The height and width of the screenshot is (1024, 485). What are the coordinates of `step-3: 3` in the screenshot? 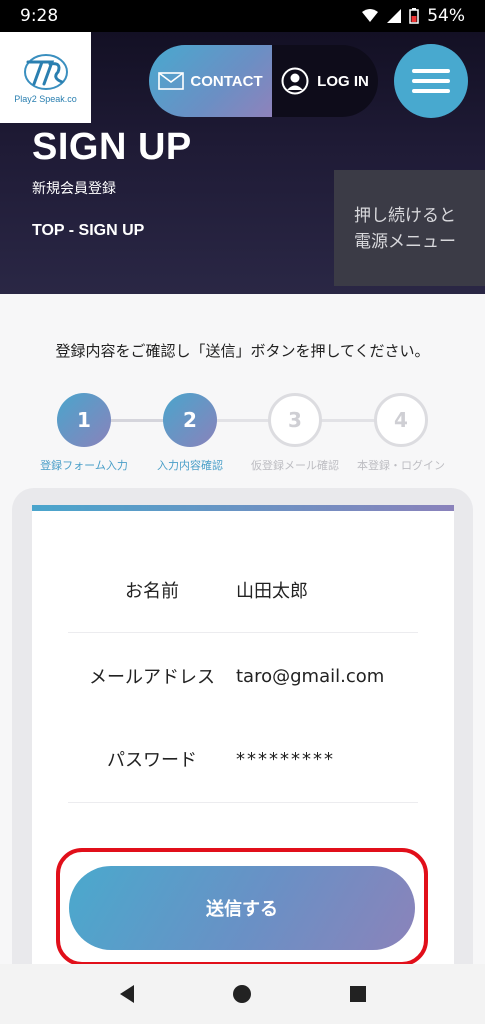 It's located at (295, 420).